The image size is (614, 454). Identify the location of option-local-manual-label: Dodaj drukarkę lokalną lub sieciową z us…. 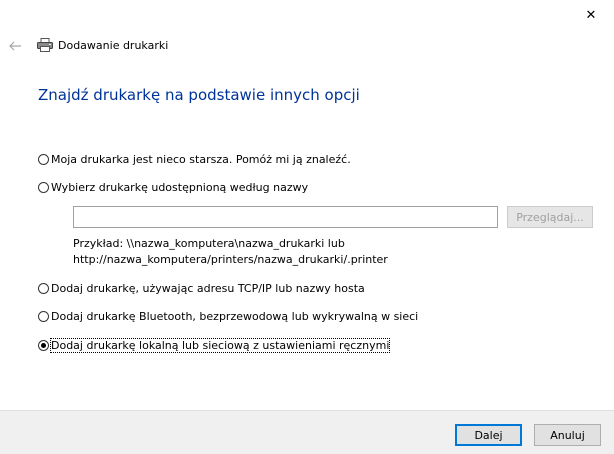
(220, 345).